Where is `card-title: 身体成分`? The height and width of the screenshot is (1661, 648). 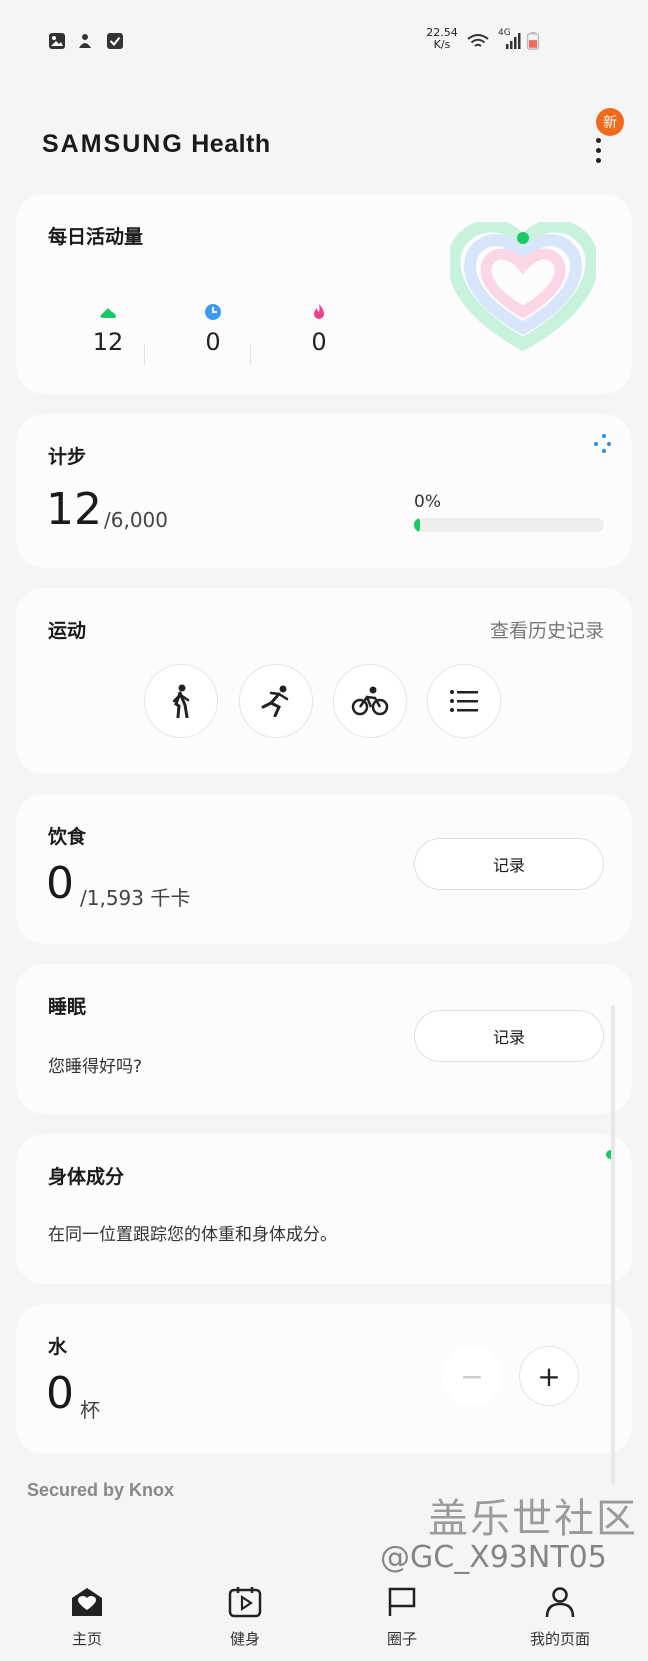 card-title: 身体成分 is located at coordinates (86, 1177).